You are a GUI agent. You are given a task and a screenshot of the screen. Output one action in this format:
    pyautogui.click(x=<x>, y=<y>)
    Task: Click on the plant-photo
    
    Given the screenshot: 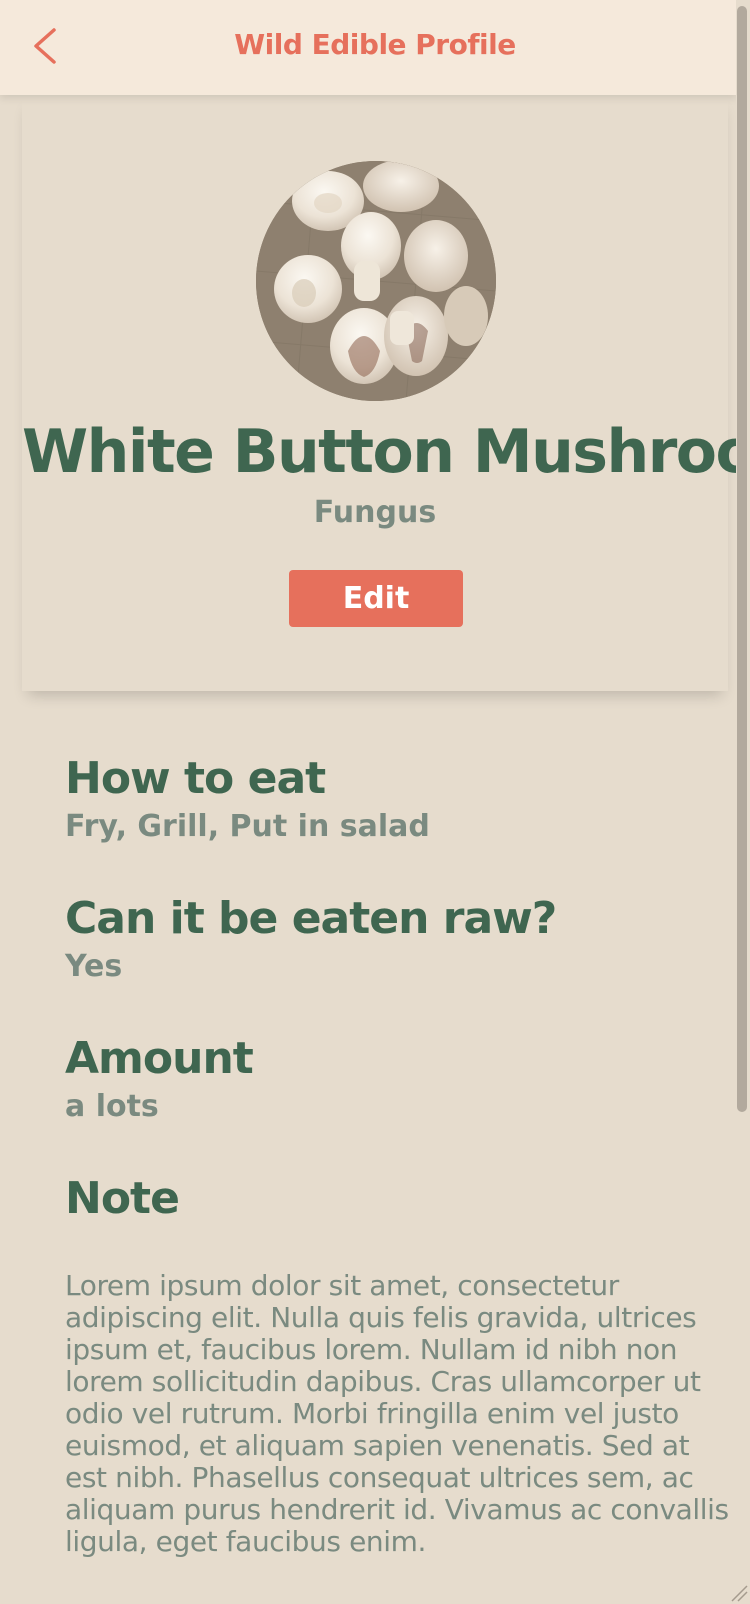 What is the action you would take?
    pyautogui.click(x=376, y=281)
    